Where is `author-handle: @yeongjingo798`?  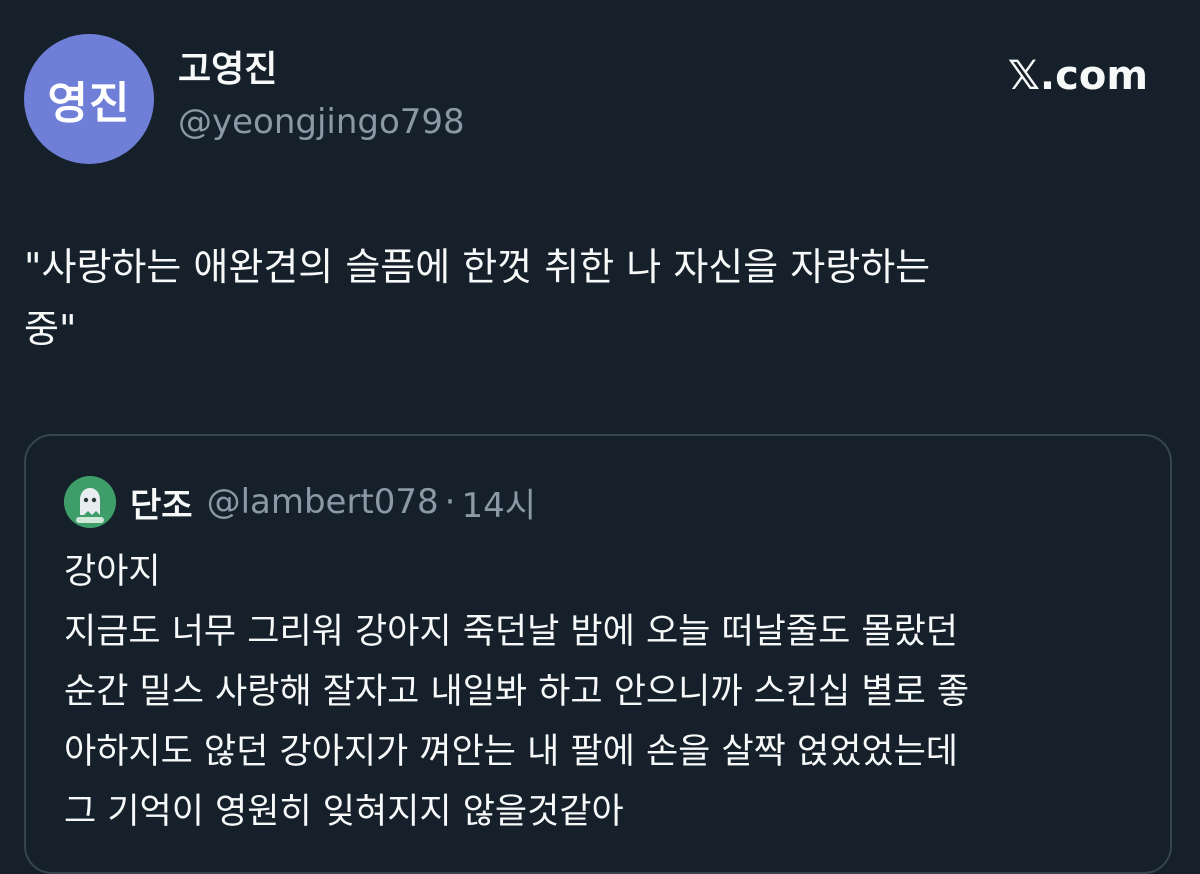
author-handle: @yeongjingo798 is located at coordinates (321, 122).